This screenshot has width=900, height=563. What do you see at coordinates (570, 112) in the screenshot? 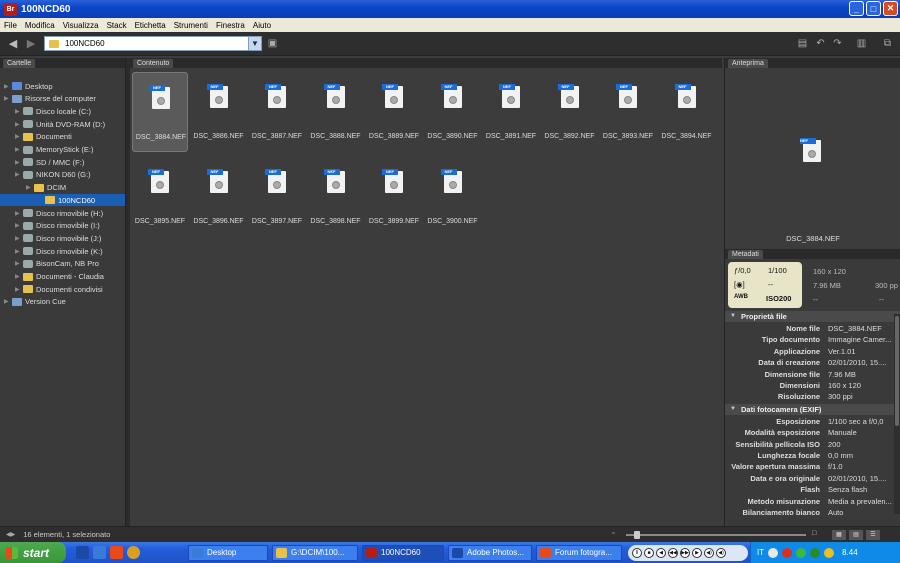
I see `file-thumbnail: NEF DSC_3892.NEF` at bounding box center [570, 112].